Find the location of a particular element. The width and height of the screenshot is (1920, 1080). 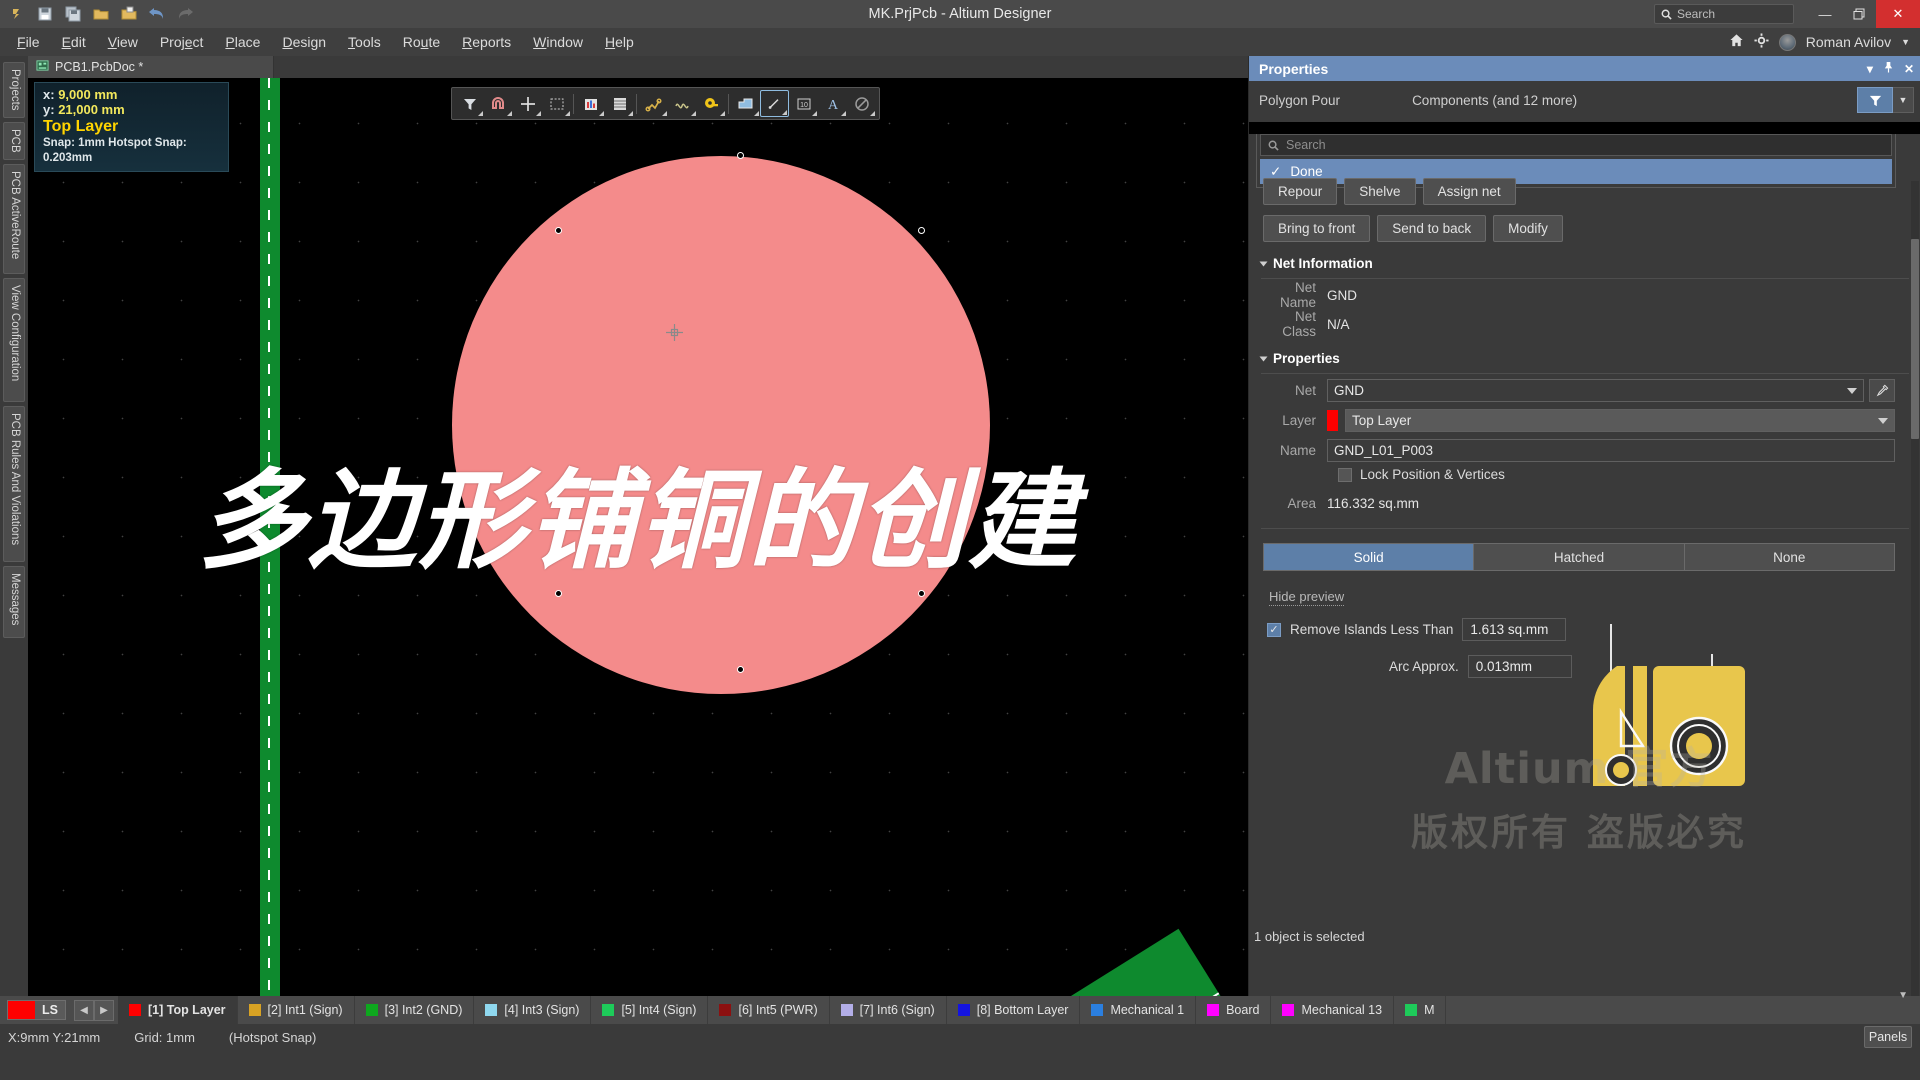

sidebar-item-pcb: PCB is located at coordinates (14, 141).